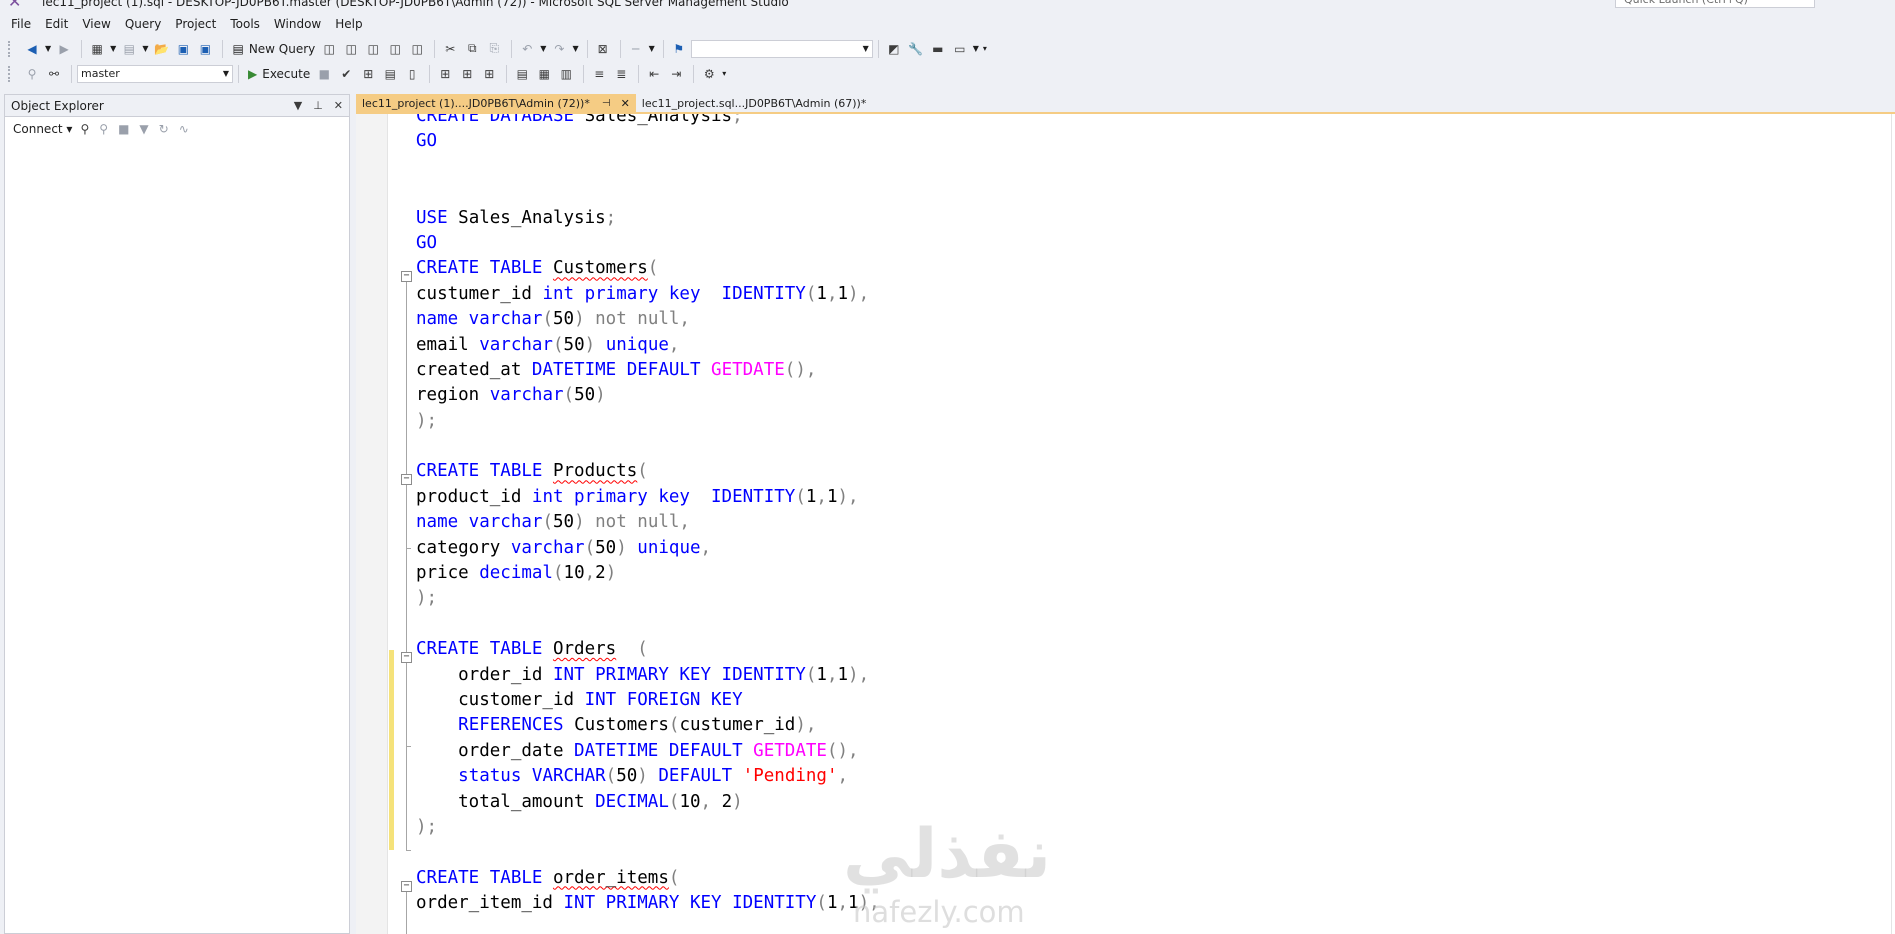 This screenshot has height=934, width=1895. Describe the element at coordinates (348, 24) in the screenshot. I see `menu-help: Help` at that location.